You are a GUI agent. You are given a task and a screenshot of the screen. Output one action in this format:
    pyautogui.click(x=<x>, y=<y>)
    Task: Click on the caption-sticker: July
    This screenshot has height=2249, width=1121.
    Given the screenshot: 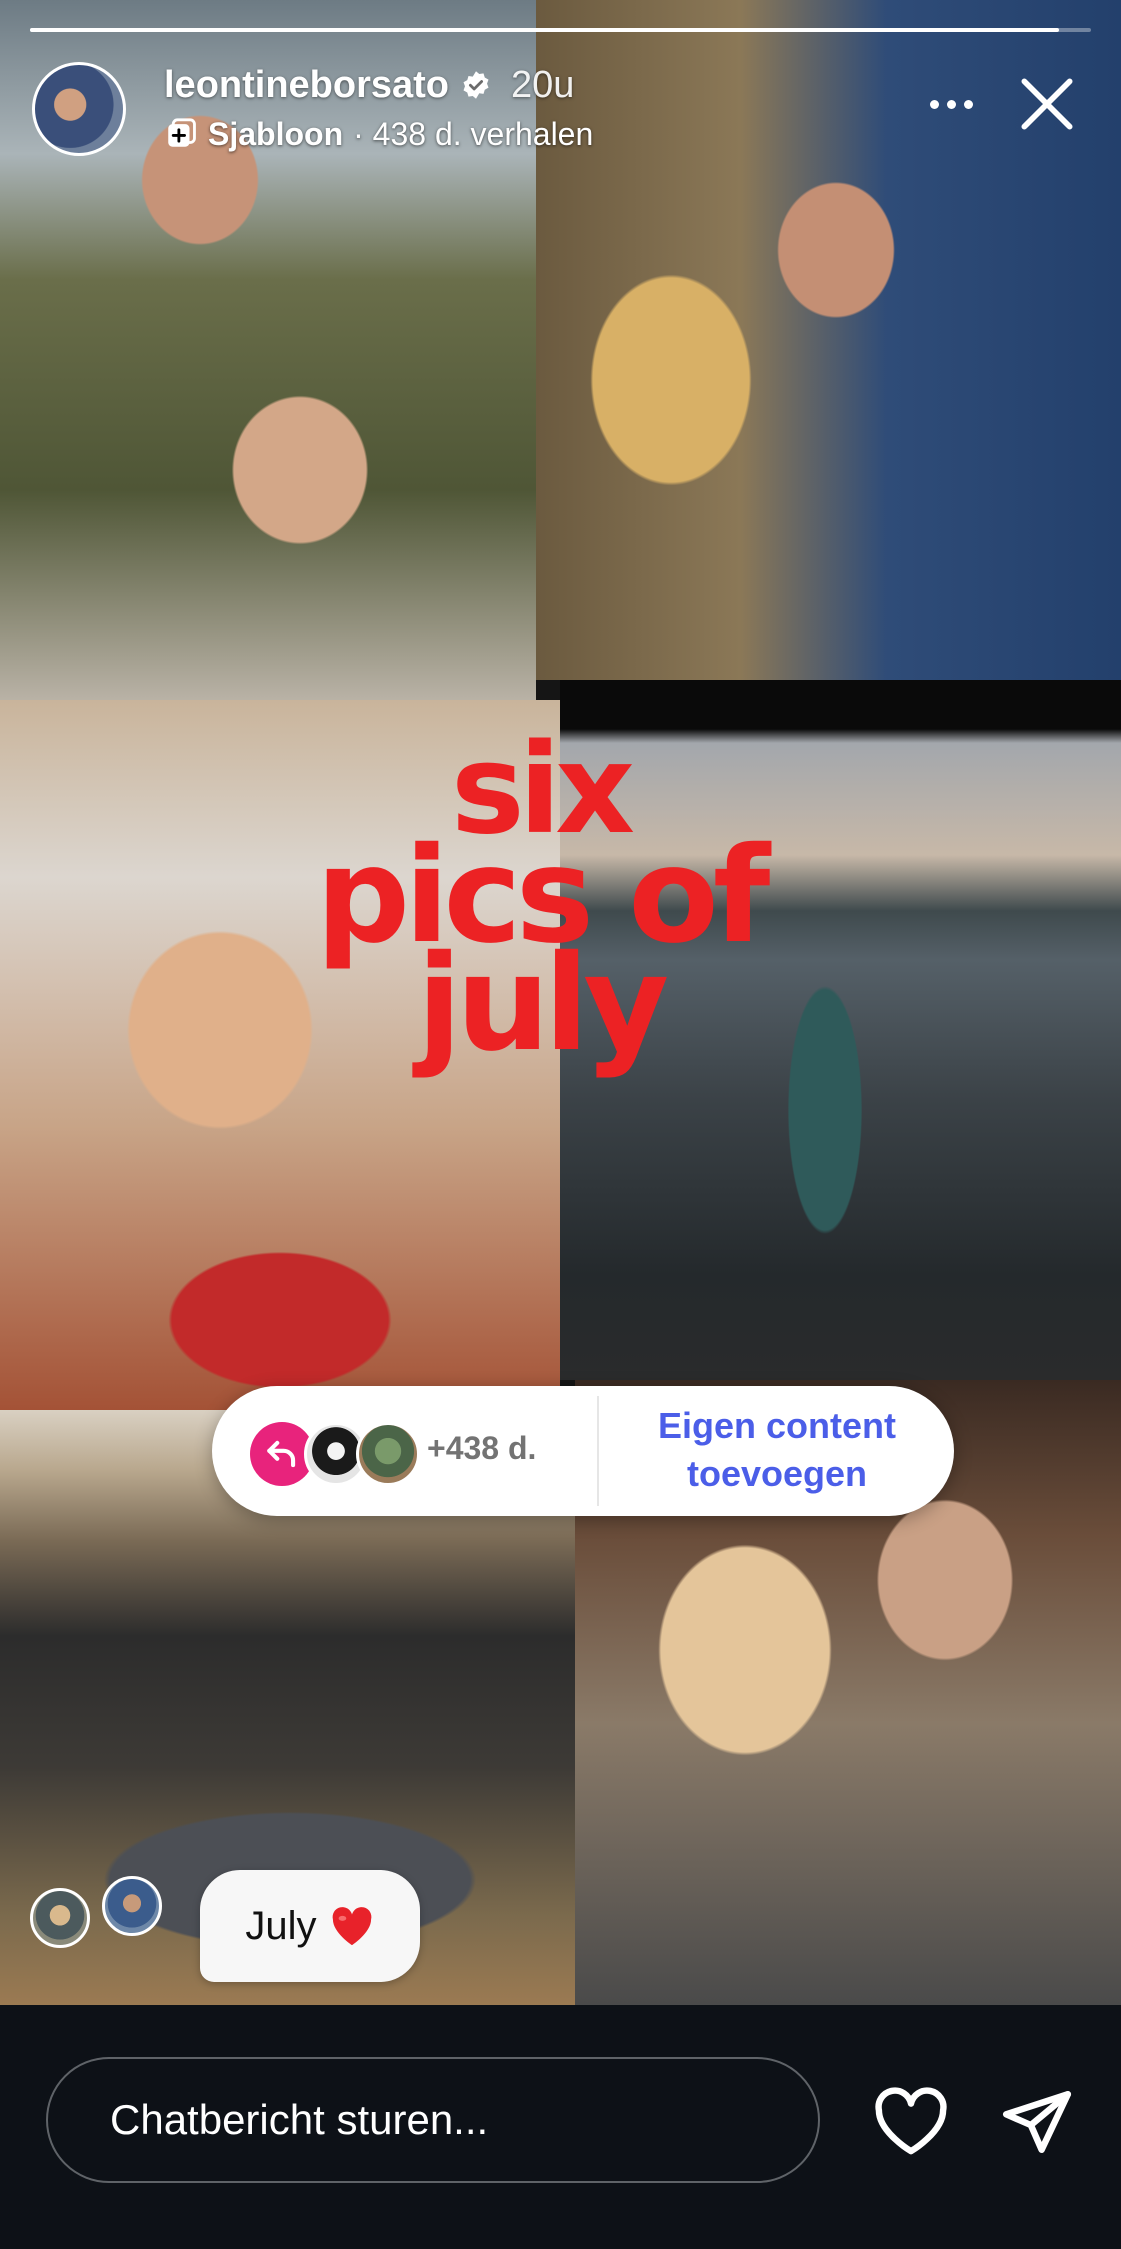 What is the action you would take?
    pyautogui.click(x=310, y=1926)
    